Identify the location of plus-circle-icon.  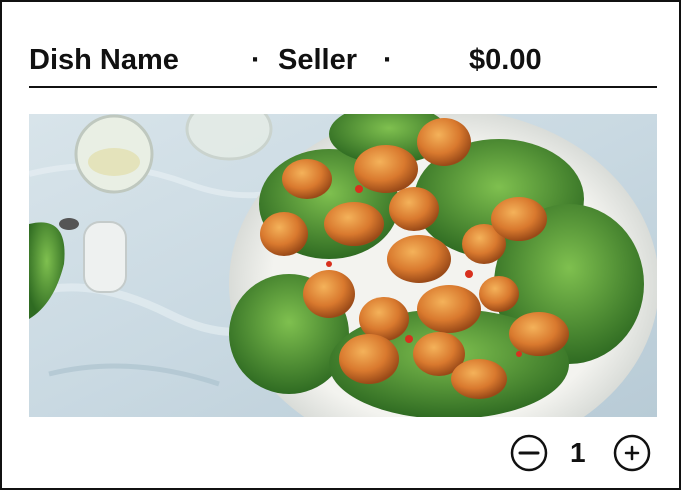
(632, 453).